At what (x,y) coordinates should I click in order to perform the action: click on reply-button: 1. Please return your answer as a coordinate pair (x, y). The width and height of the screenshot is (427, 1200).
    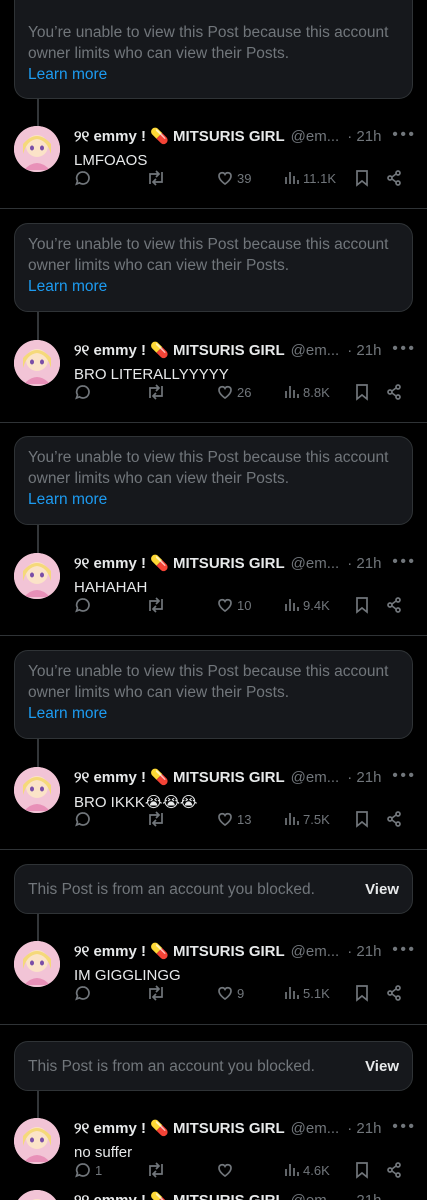
    Looking at the image, I should click on (88, 1170).